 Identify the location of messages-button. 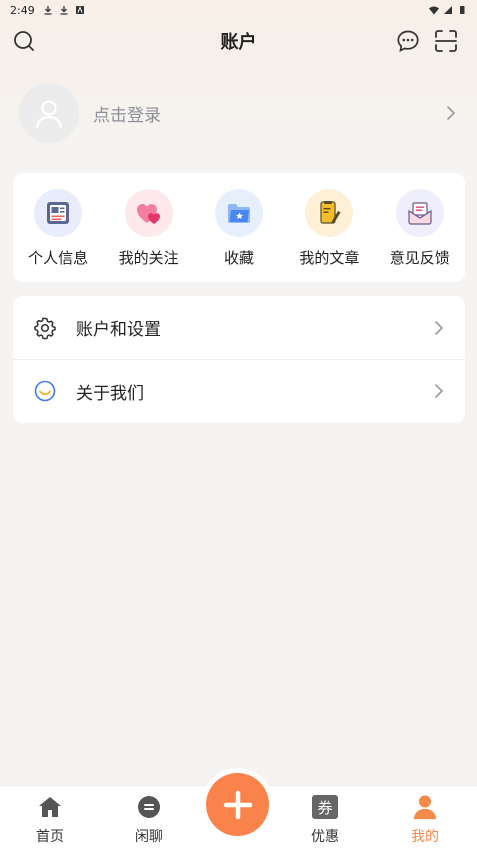
(408, 41).